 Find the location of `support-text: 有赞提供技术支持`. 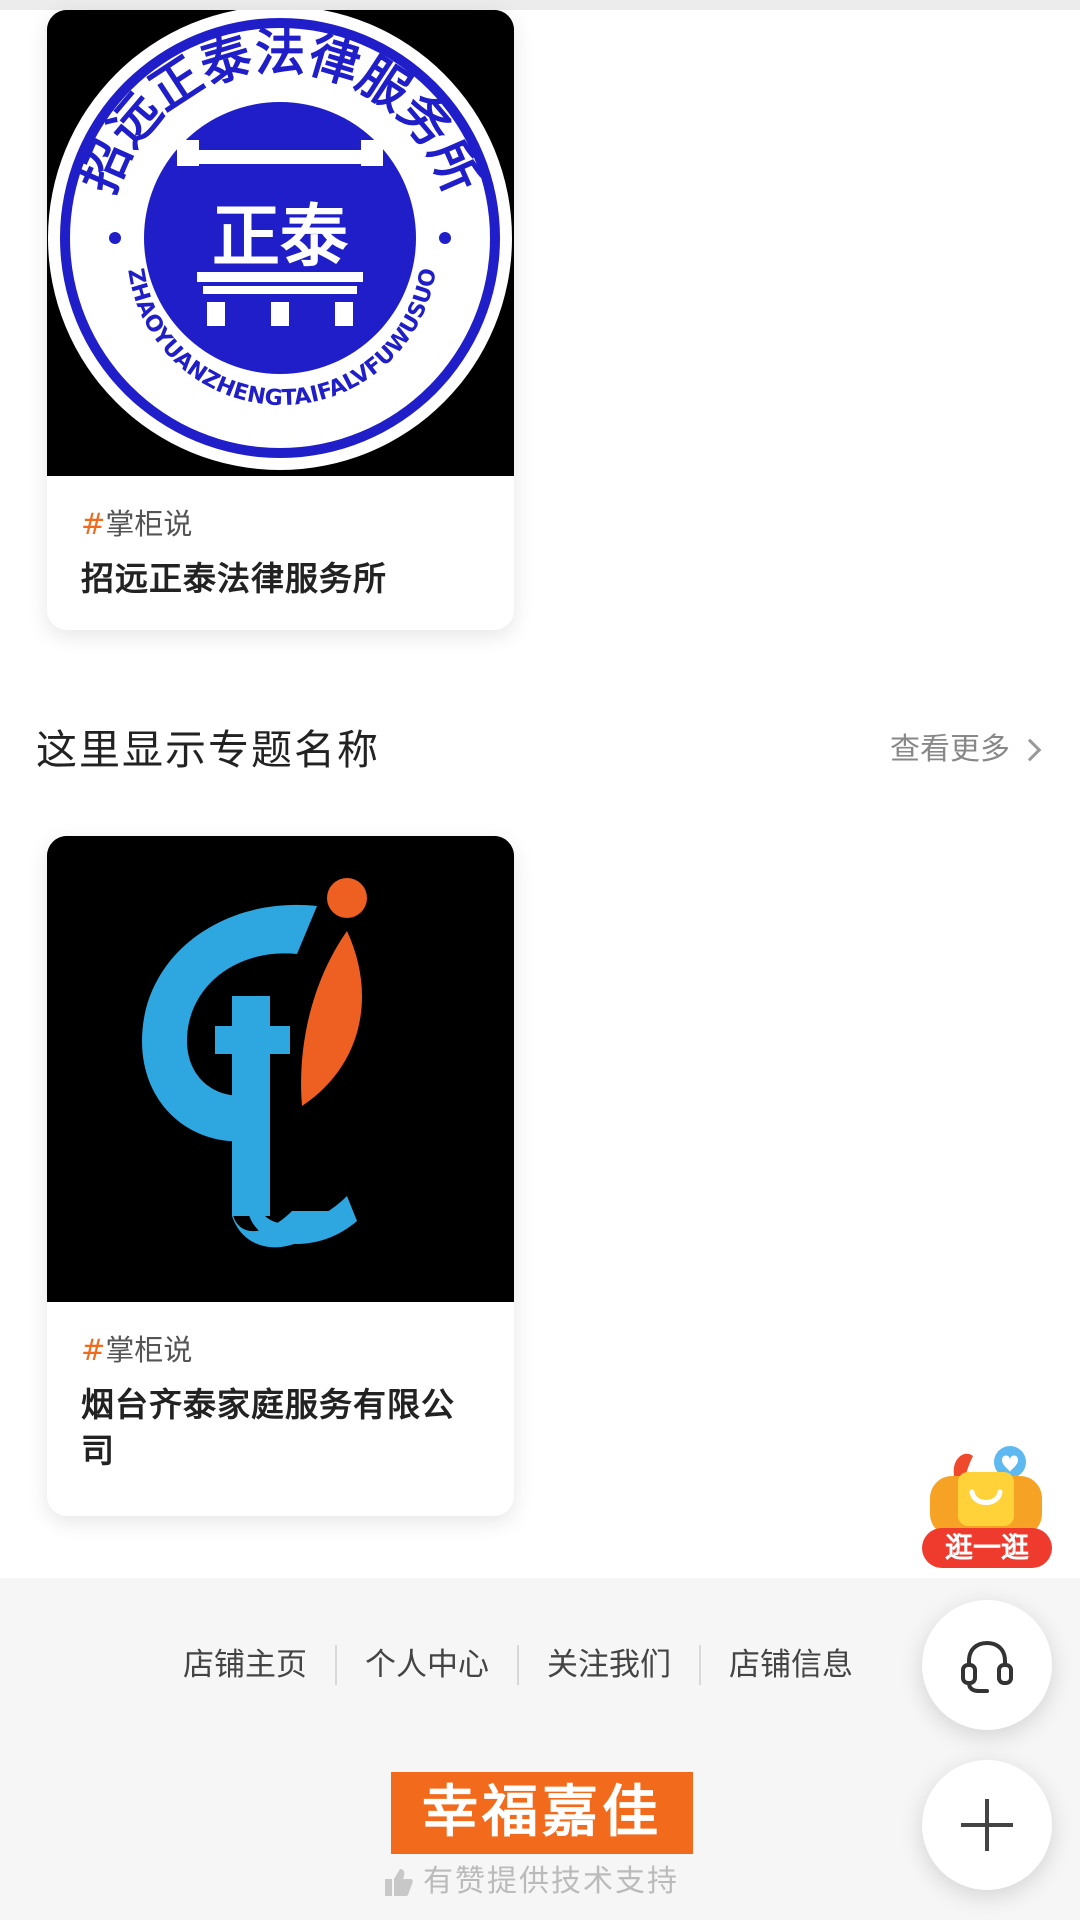

support-text: 有赞提供技术支持 is located at coordinates (551, 1881).